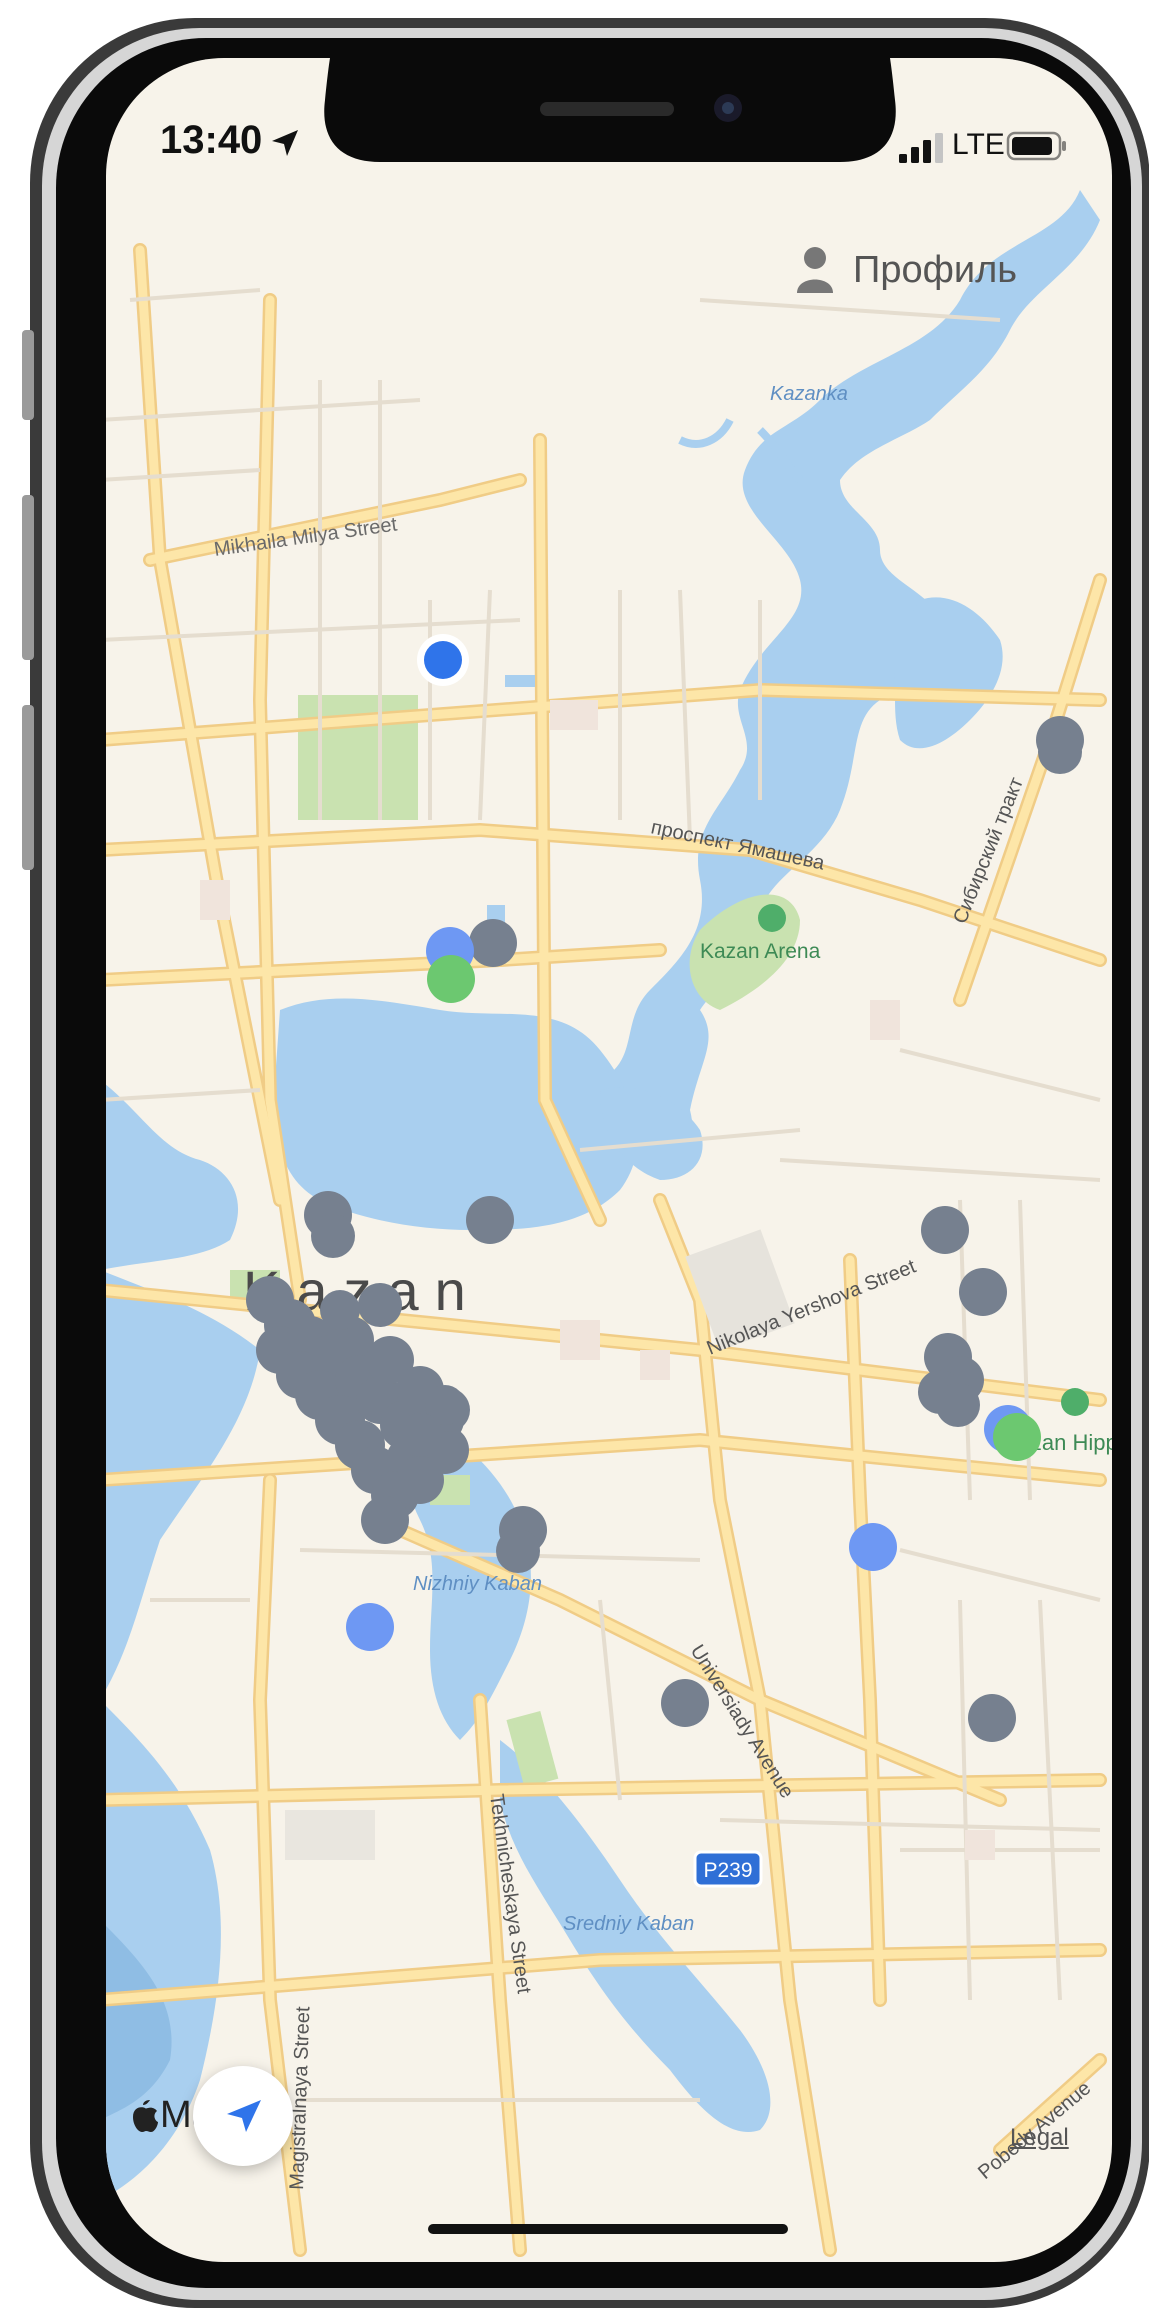  What do you see at coordinates (608, 2229) in the screenshot?
I see `home-indicator` at bounding box center [608, 2229].